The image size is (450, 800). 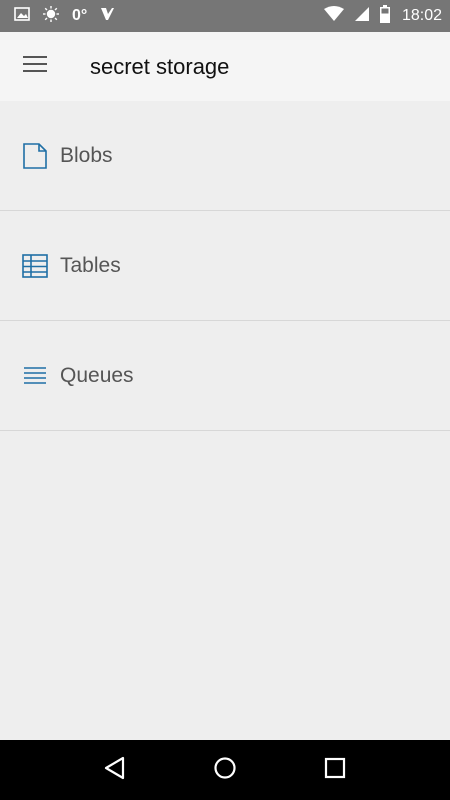 I want to click on file-icon, so click(x=35, y=155).